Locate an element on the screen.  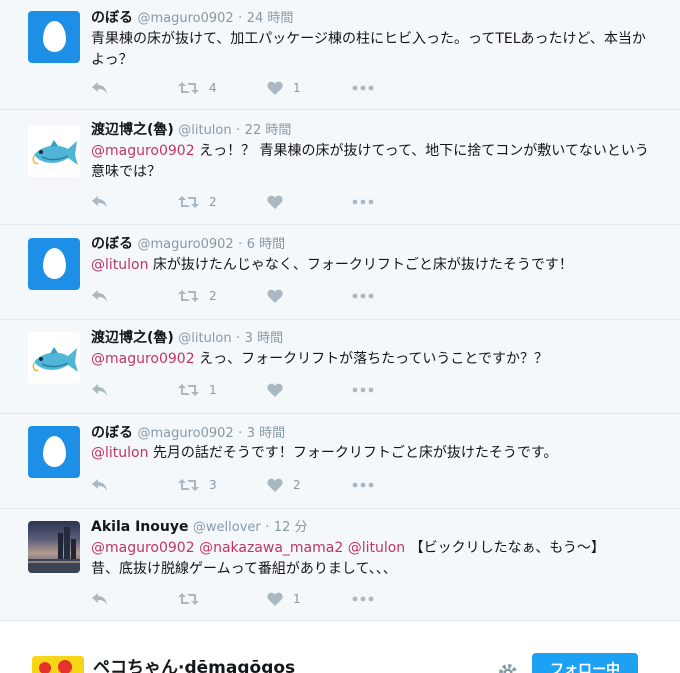
tweet-actions: 4 1 is located at coordinates (251, 88).